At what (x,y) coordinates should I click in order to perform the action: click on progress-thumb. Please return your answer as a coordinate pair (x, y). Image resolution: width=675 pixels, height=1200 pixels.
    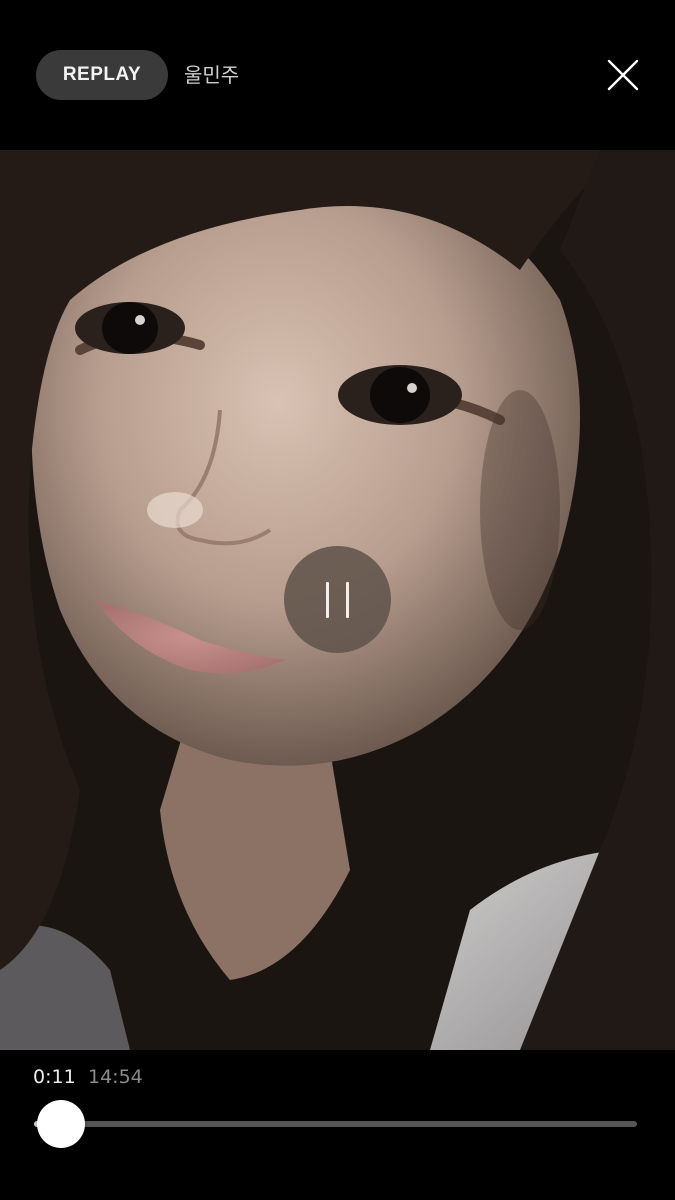
    Looking at the image, I should click on (61, 1124).